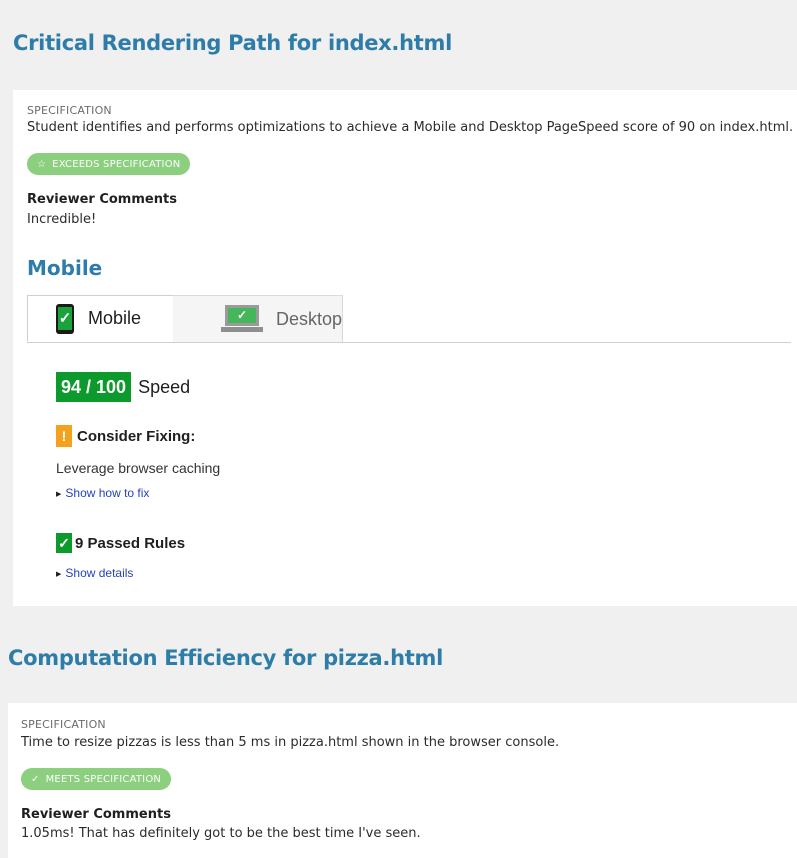 This screenshot has width=797, height=858. I want to click on badge-label: MEETS SPECIFICATION, so click(103, 779).